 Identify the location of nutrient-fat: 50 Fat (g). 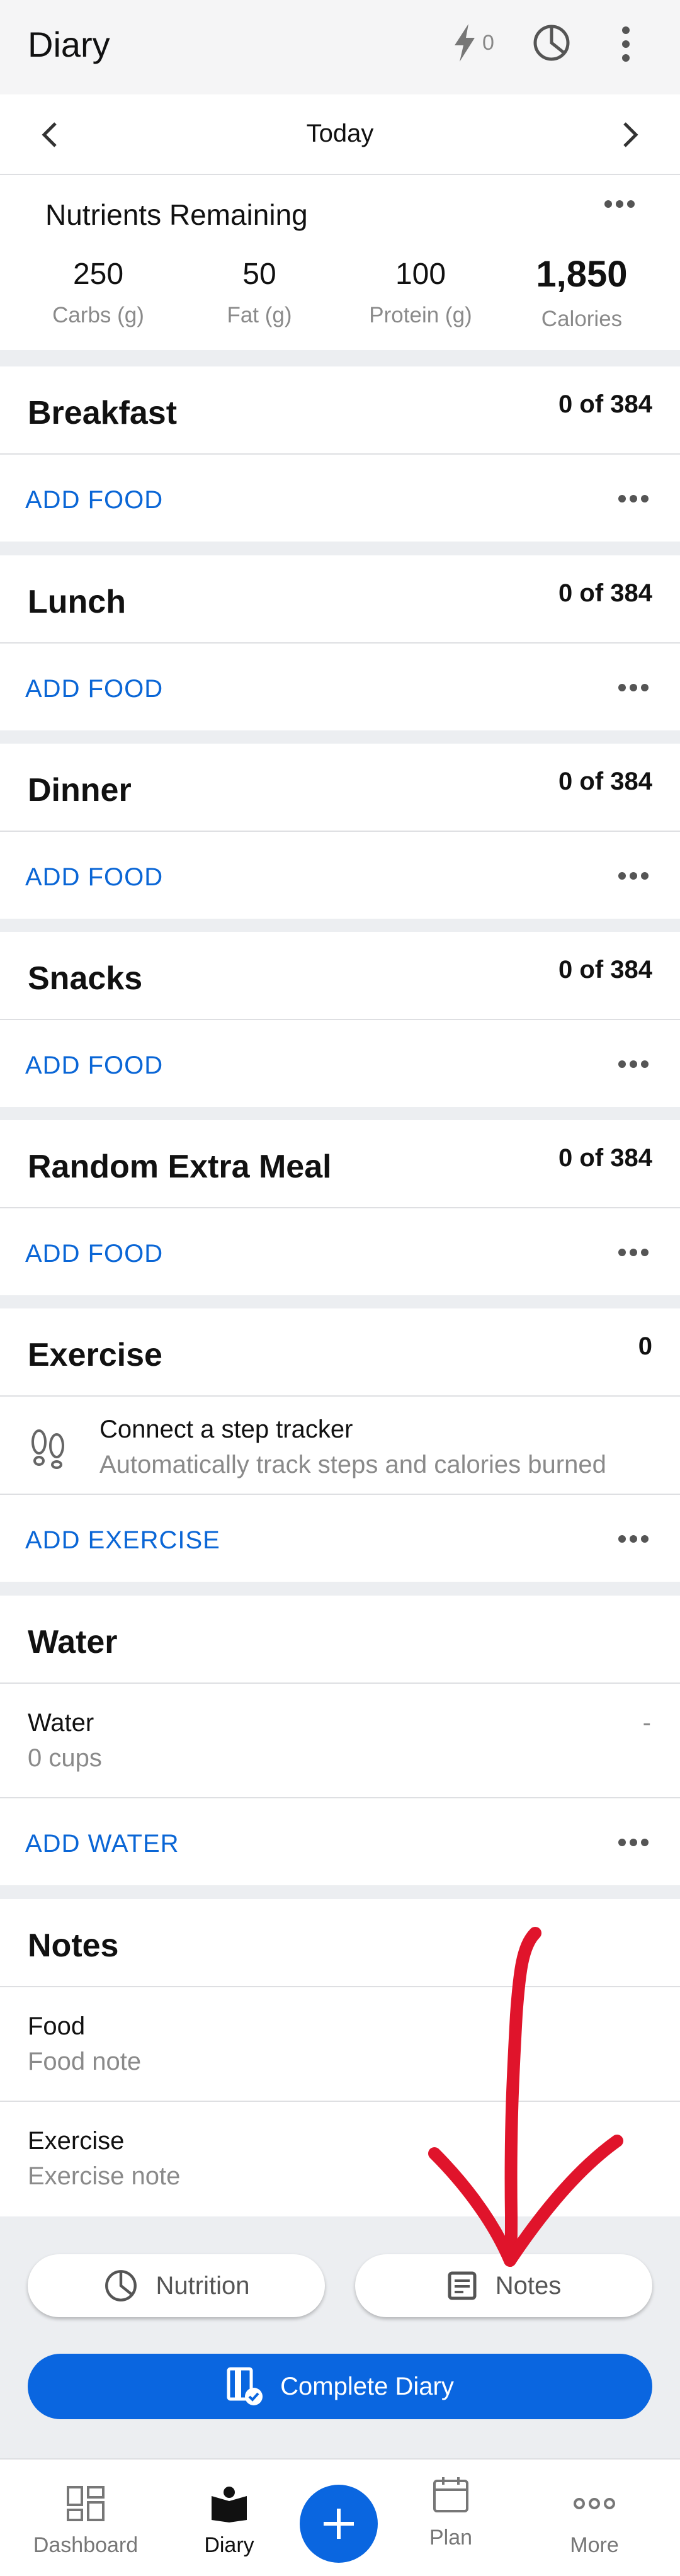
(259, 292).